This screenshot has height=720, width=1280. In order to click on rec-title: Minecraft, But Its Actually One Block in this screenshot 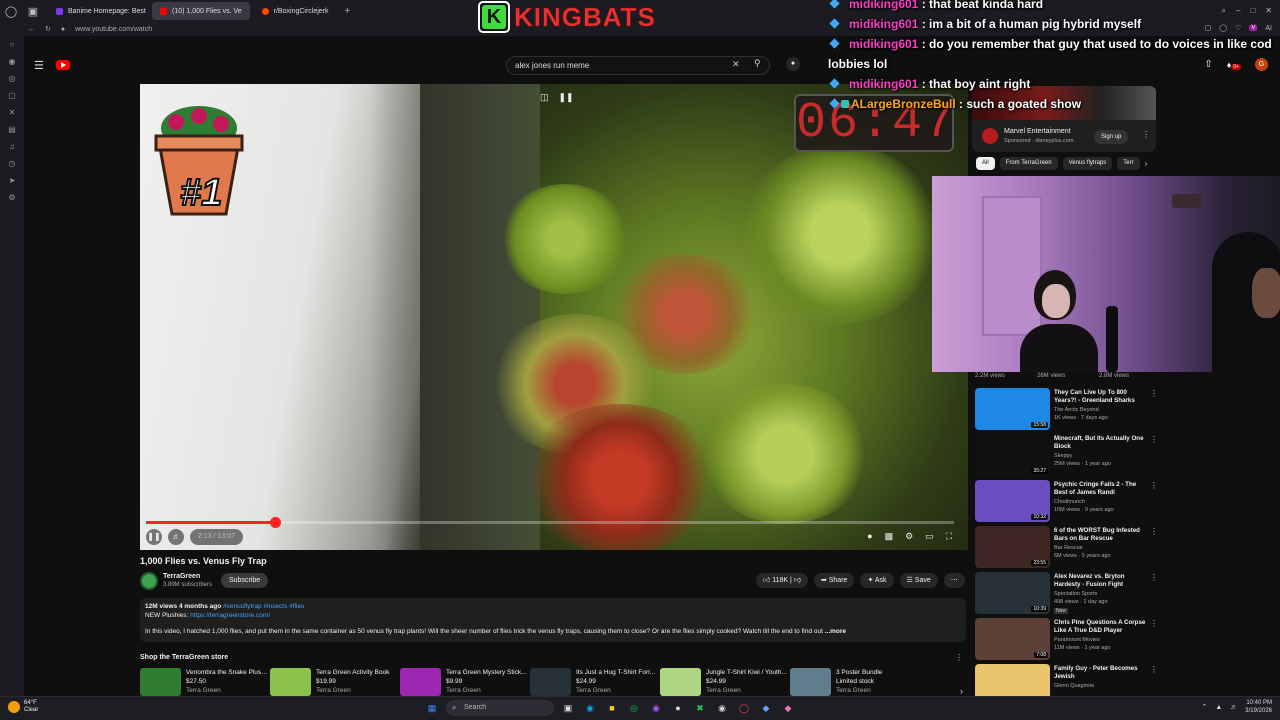, I will do `click(1101, 443)`.